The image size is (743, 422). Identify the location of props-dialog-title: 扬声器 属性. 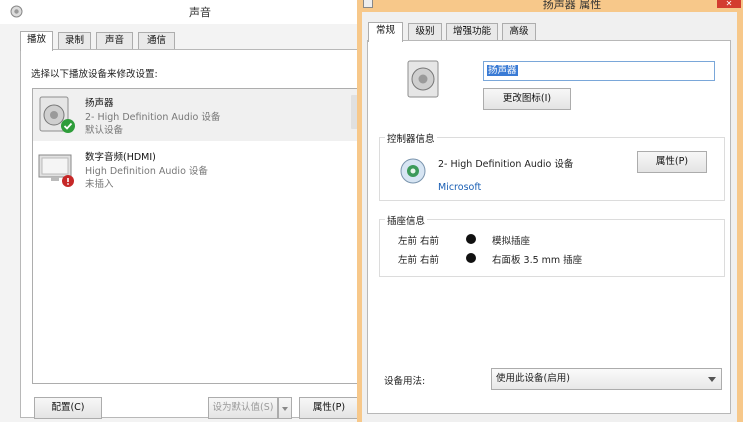
(572, 5).